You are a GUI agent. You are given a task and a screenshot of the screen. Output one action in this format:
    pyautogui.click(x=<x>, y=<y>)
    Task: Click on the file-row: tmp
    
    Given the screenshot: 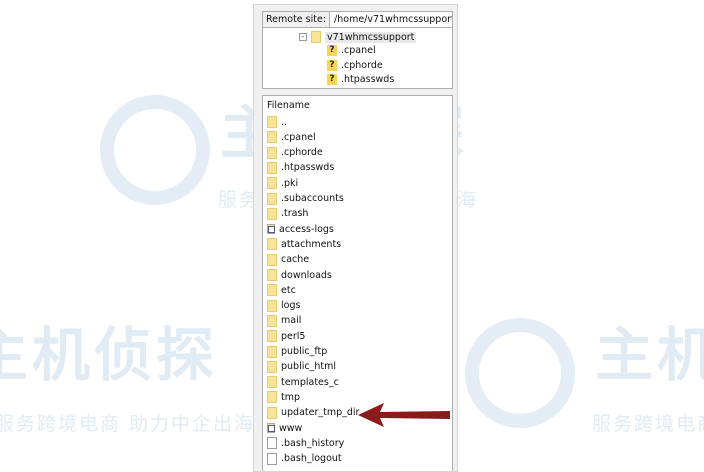 What is the action you would take?
    pyautogui.click(x=283, y=397)
    